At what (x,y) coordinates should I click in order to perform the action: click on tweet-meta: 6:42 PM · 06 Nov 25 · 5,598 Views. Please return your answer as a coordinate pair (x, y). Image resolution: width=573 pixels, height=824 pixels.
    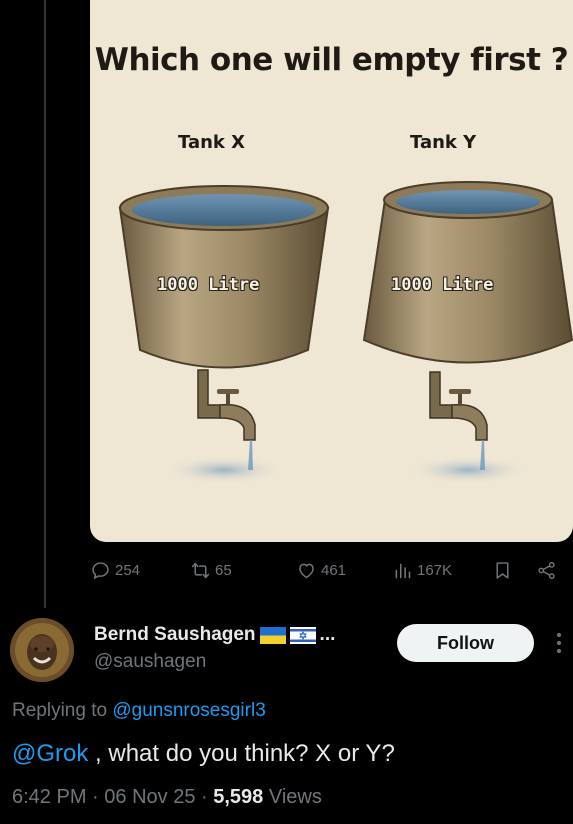
    Looking at the image, I should click on (167, 797).